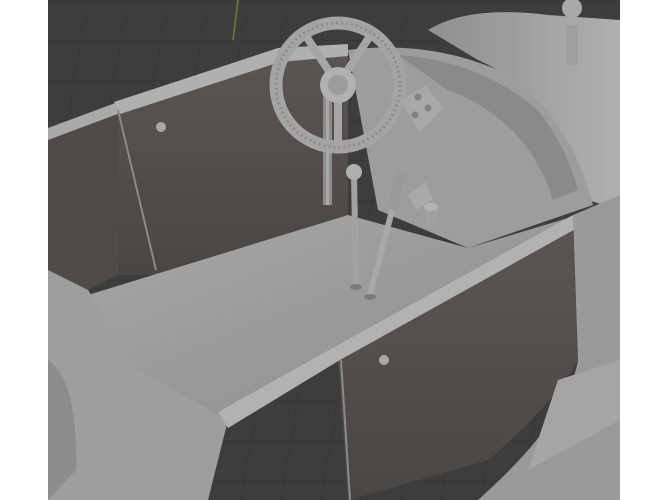 Image resolution: width=667 pixels, height=500 pixels. Describe the element at coordinates (161, 127) in the screenshot. I see `back-wall-bolt` at that location.